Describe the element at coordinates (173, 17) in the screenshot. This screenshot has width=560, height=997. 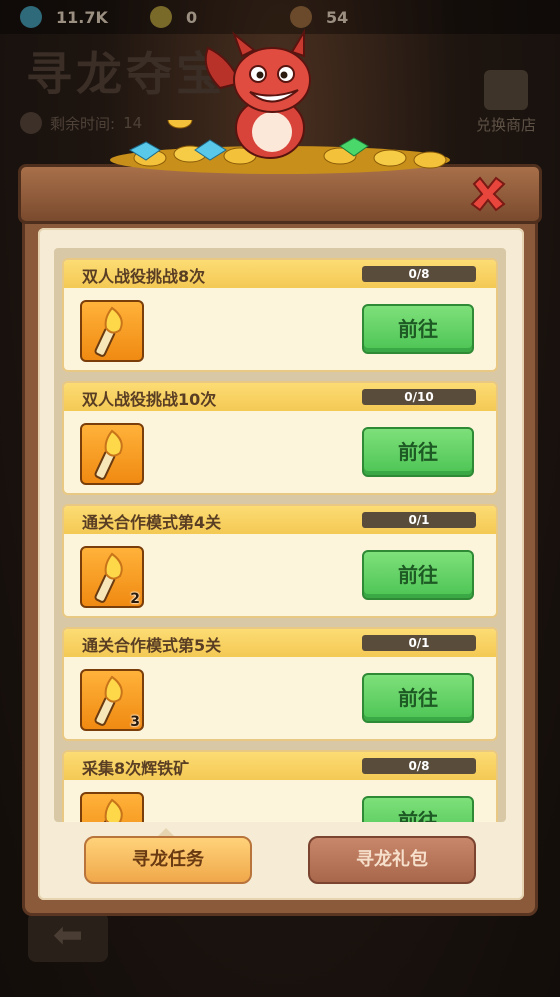
I see `coin-resource: 0` at that location.